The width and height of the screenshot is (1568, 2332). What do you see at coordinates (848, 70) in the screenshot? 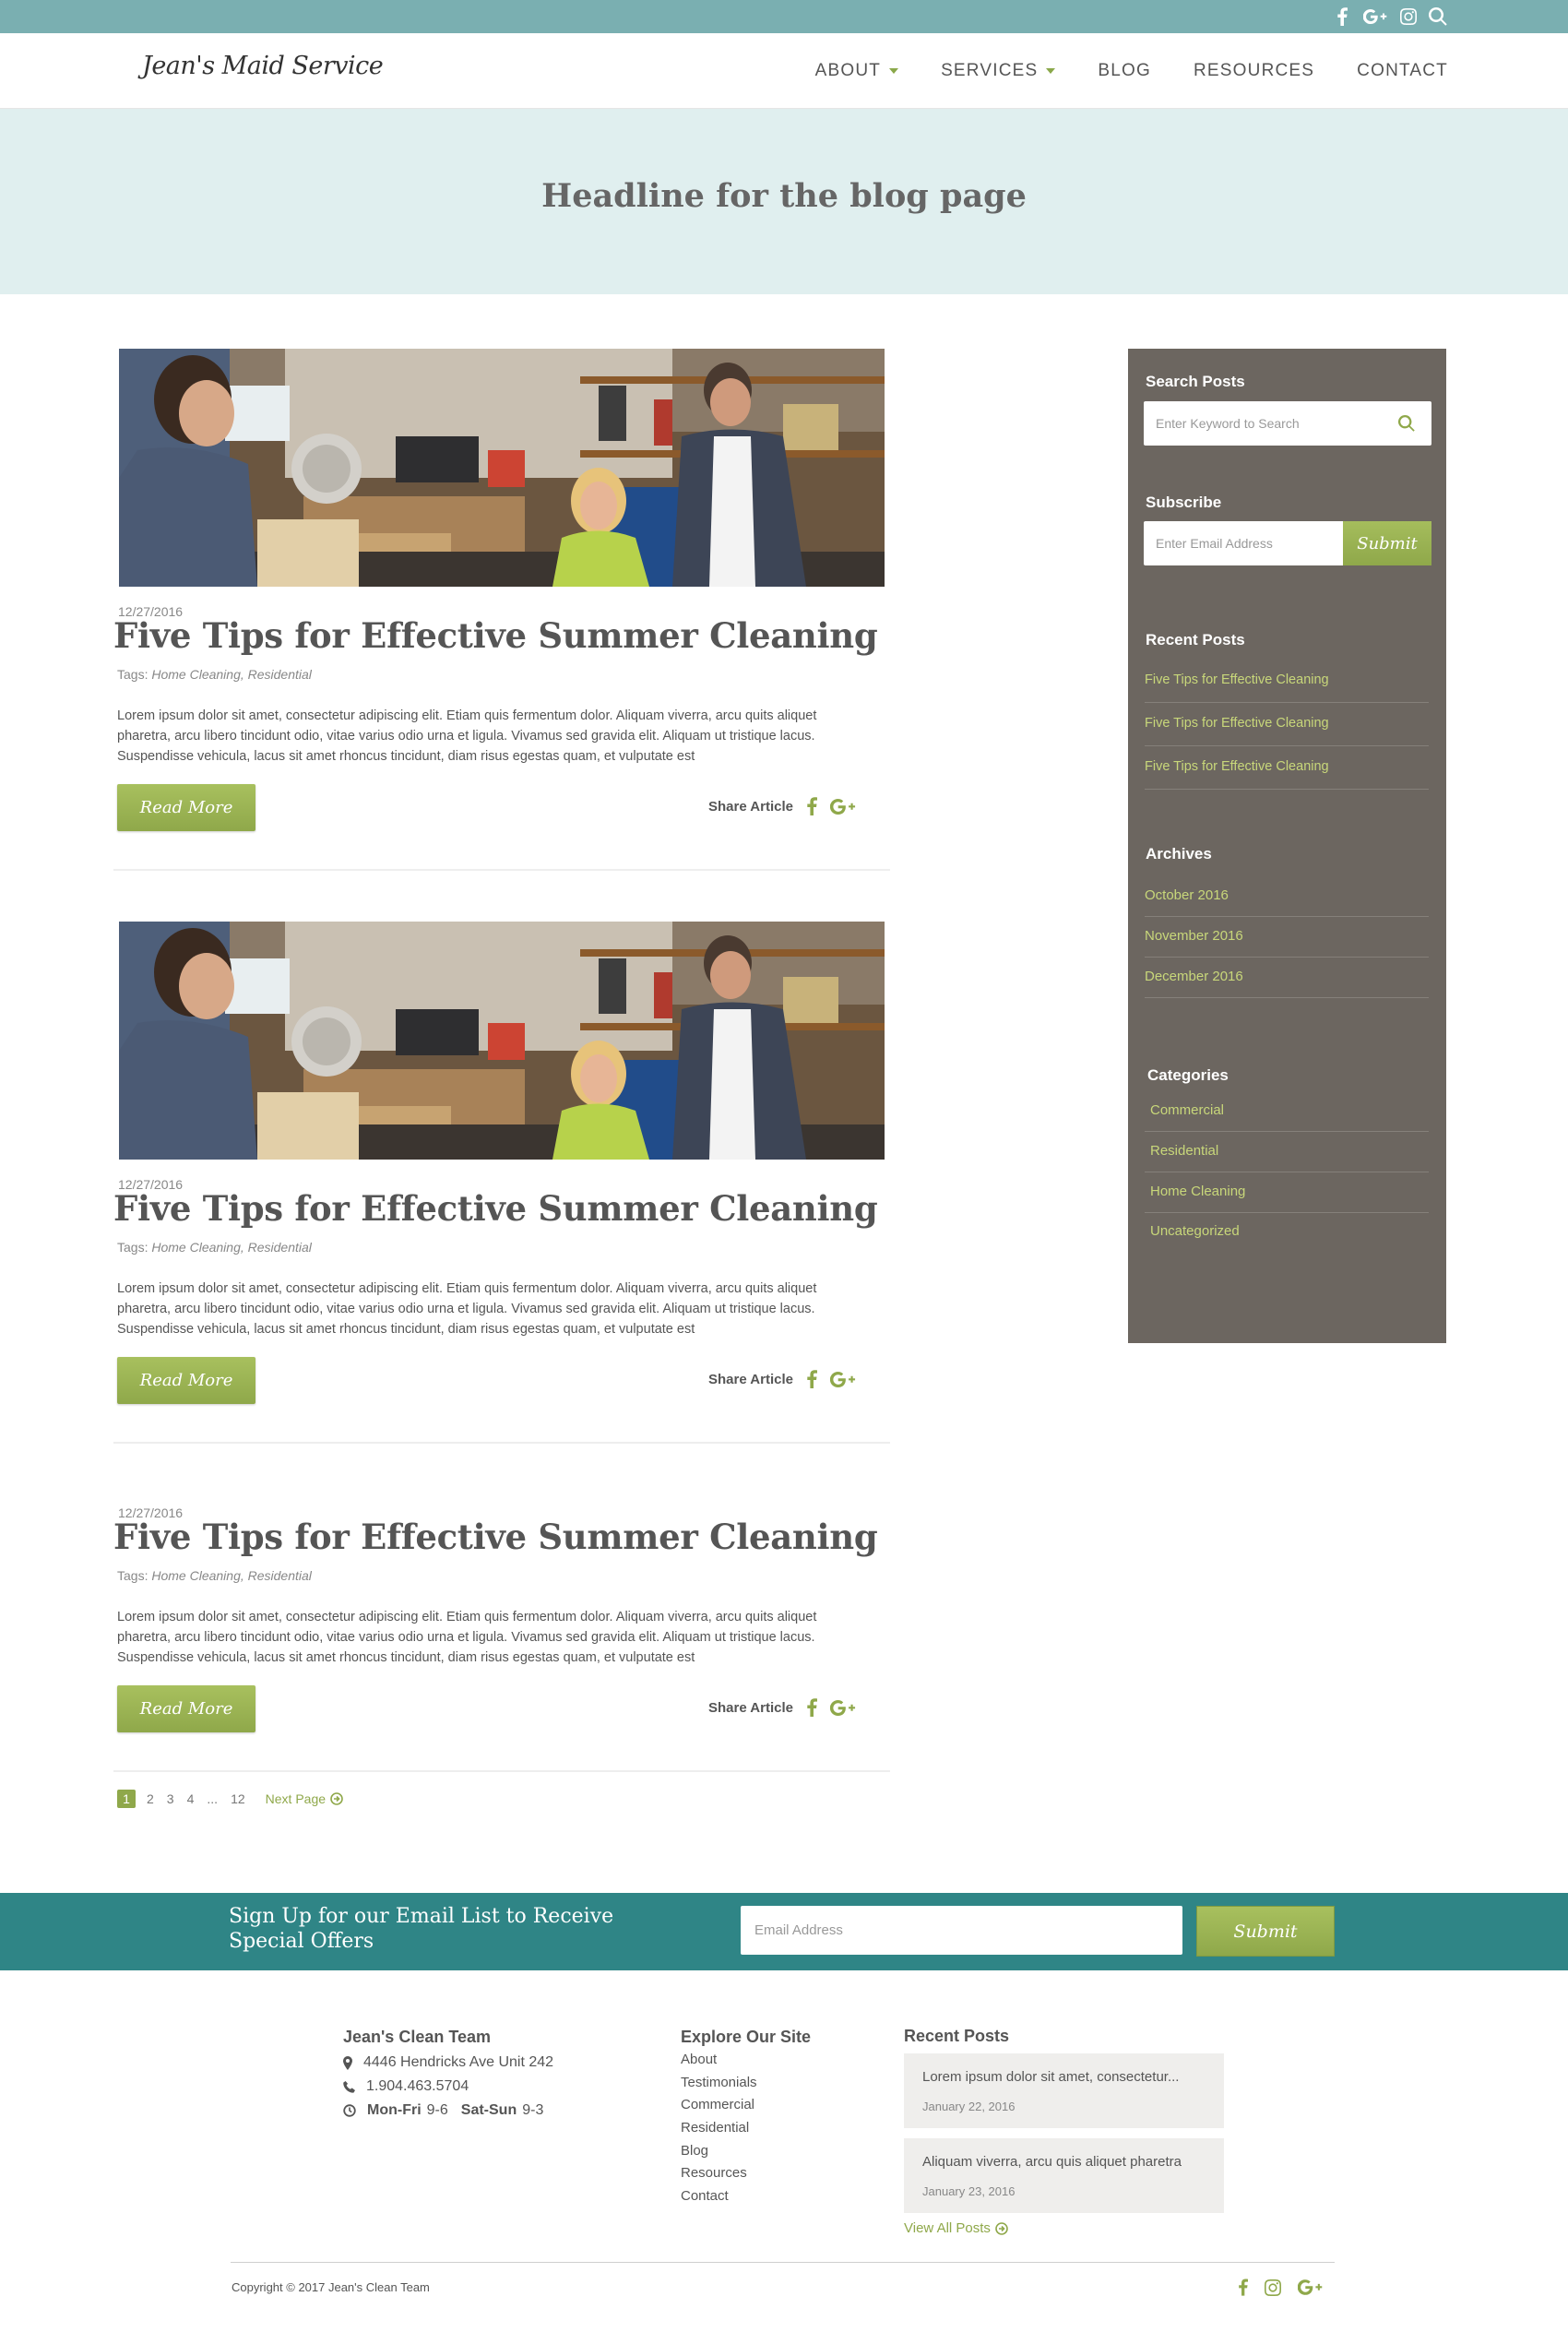
I see `nav-label: ABOUT` at bounding box center [848, 70].